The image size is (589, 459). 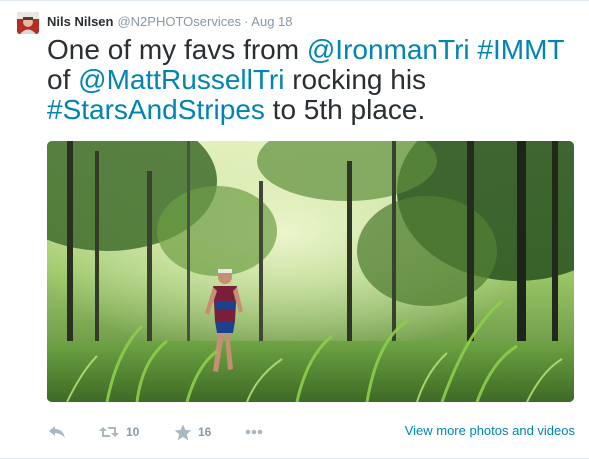 I want to click on more-dots-icon, so click(x=254, y=432).